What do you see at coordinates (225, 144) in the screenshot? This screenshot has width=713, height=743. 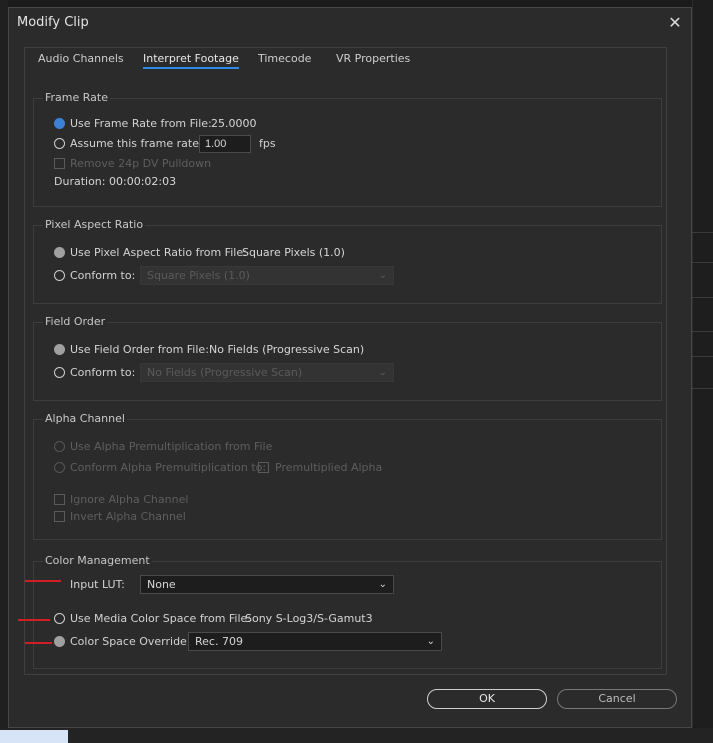 I see `assume-frame-rate-input` at bounding box center [225, 144].